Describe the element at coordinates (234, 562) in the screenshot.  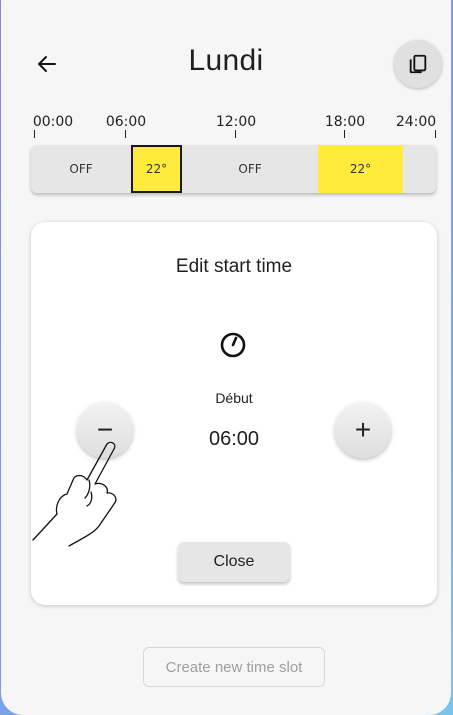
I see `close-button: Close` at that location.